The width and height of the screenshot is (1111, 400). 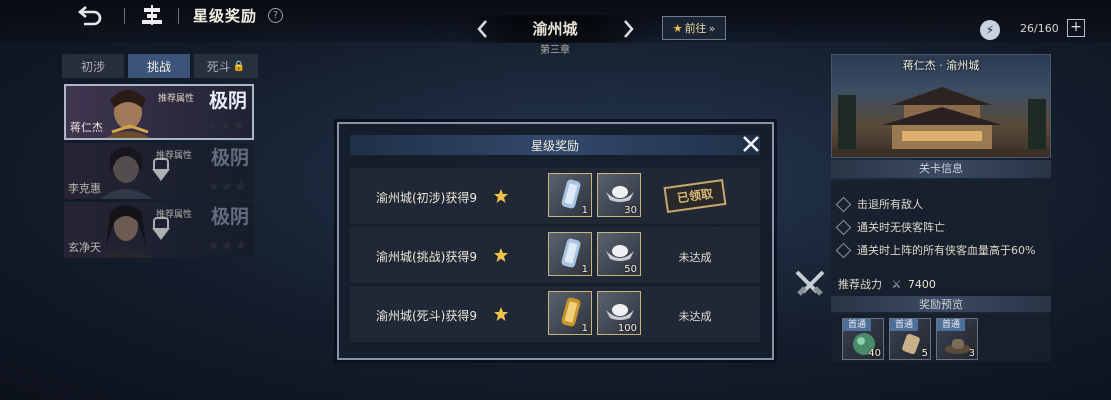 I want to click on condition-text: 击退所有敌人, so click(x=890, y=204).